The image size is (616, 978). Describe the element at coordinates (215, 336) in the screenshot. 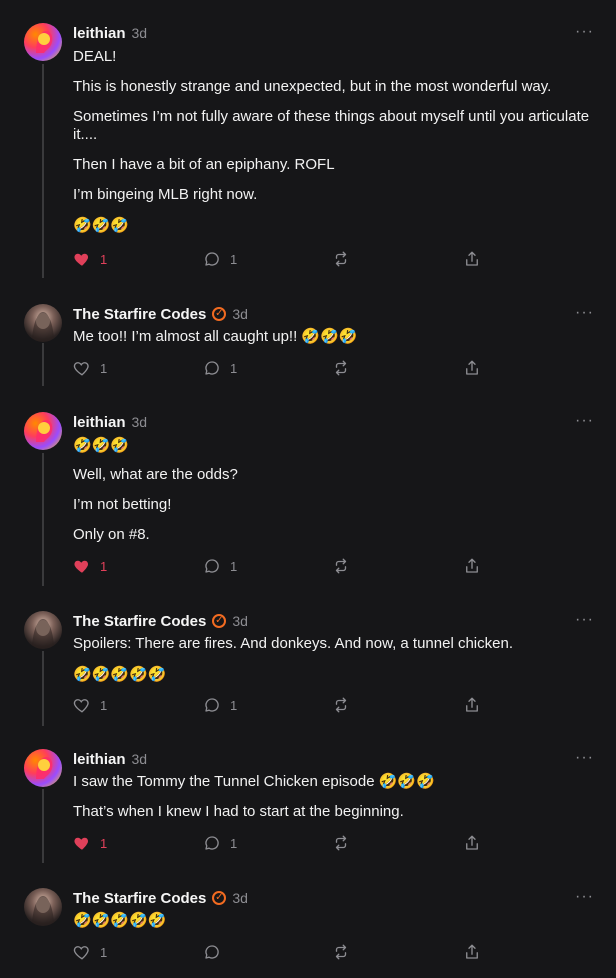

I see `comment-paragraph: Me too!! I’m almost all caught up!! 🤣🤣🤣` at that location.